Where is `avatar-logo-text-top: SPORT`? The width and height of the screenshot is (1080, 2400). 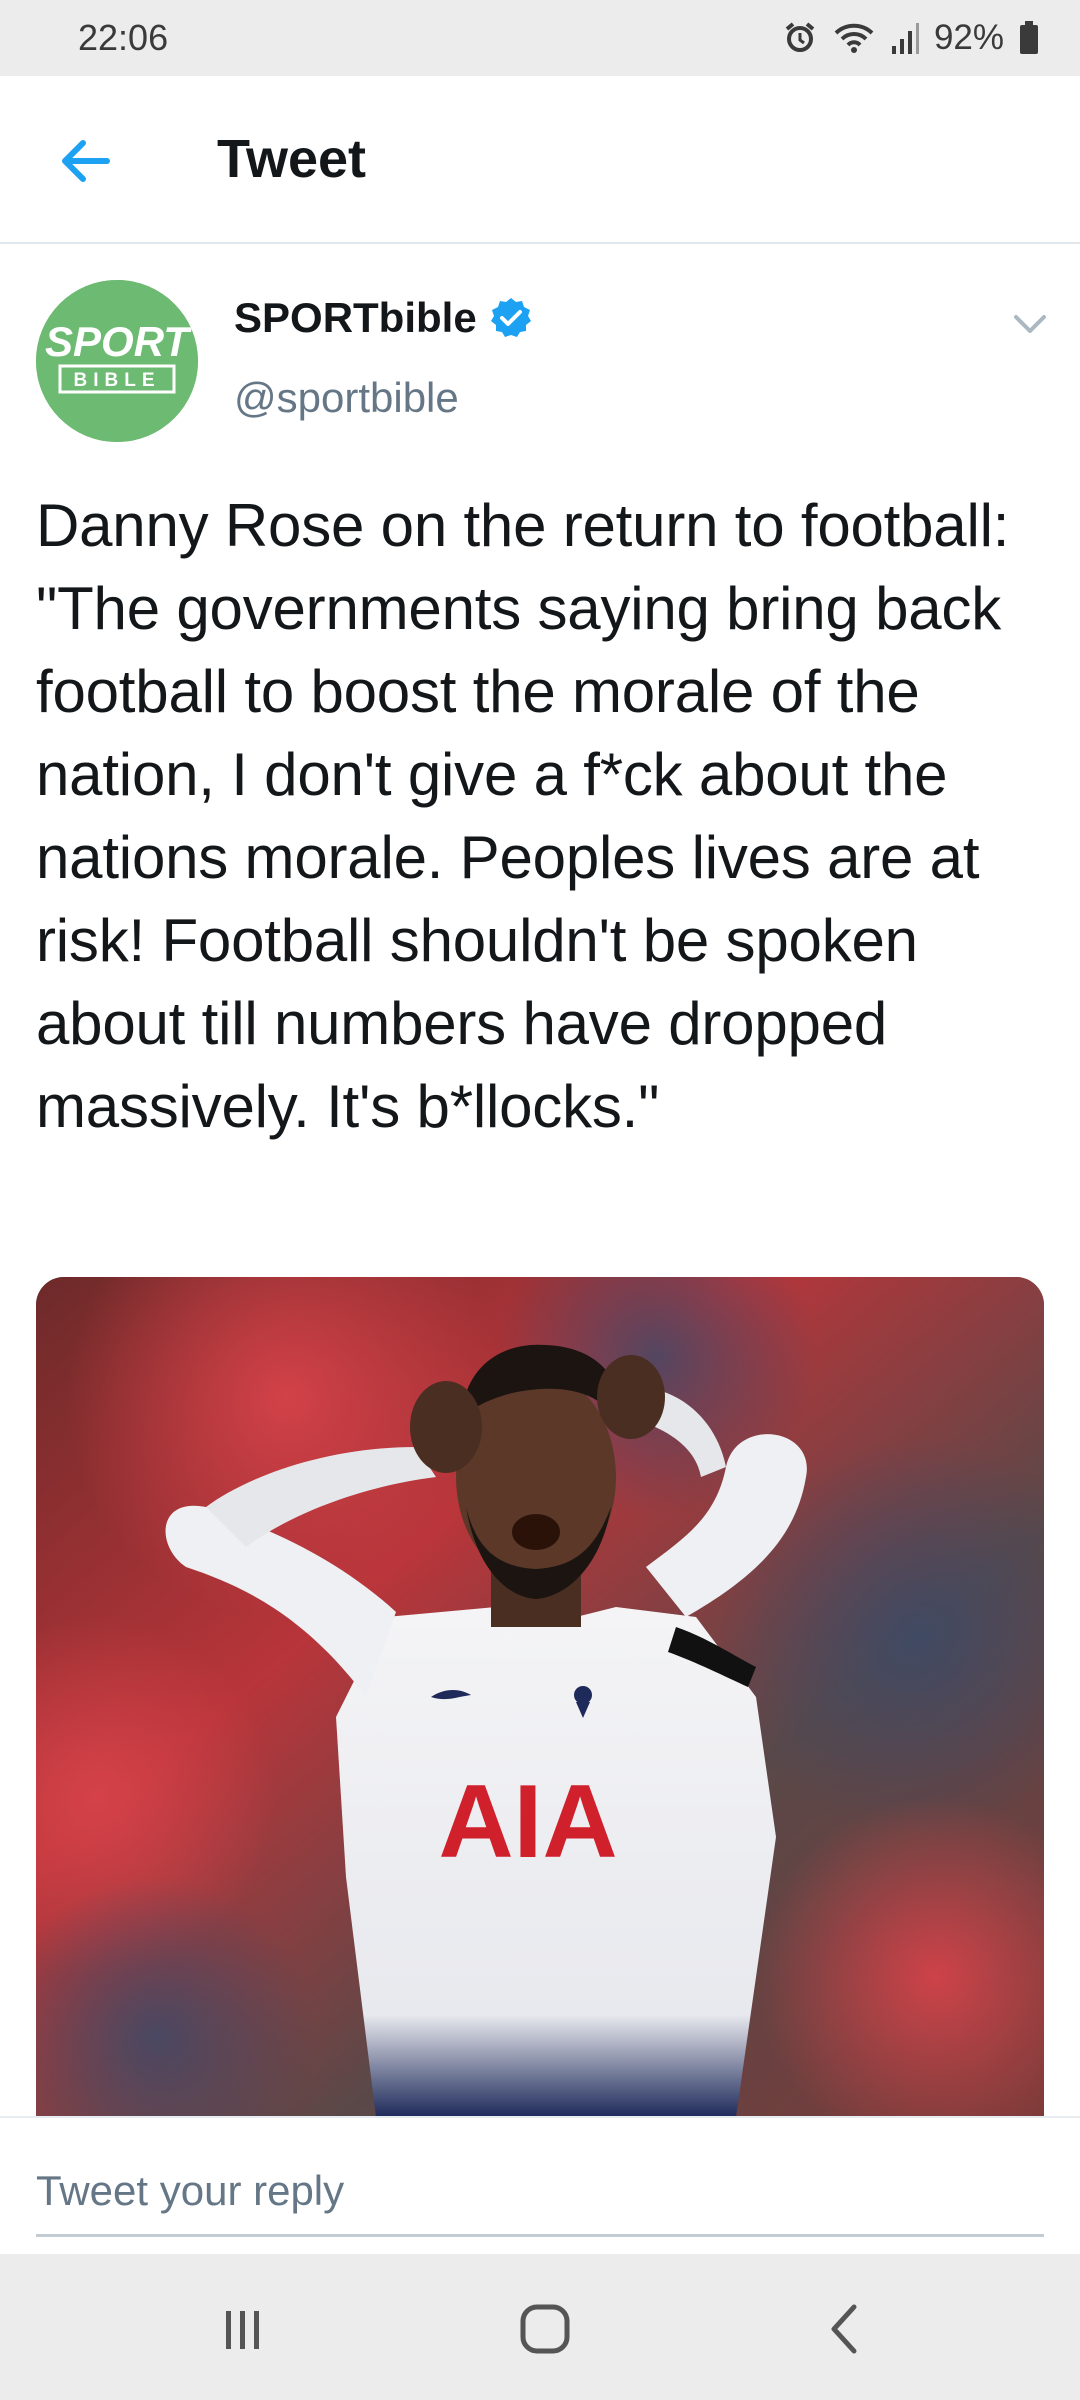
avatar-logo-text-top: SPORT is located at coordinates (118, 341).